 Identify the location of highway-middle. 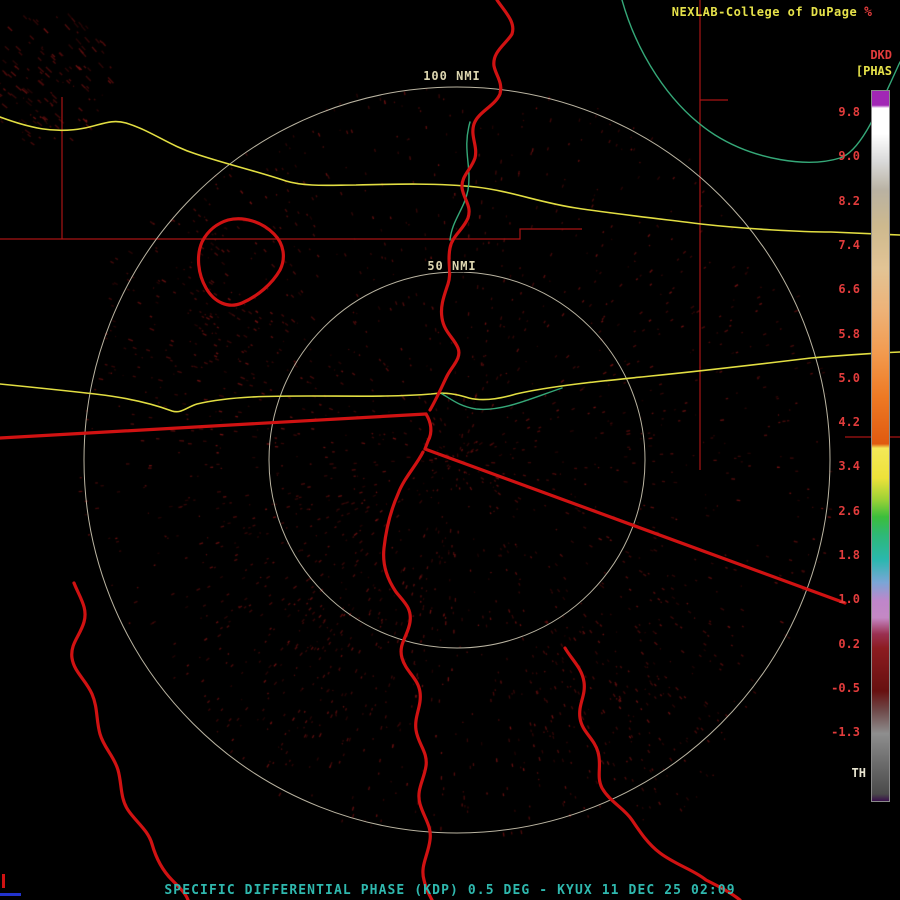
(450, 382).